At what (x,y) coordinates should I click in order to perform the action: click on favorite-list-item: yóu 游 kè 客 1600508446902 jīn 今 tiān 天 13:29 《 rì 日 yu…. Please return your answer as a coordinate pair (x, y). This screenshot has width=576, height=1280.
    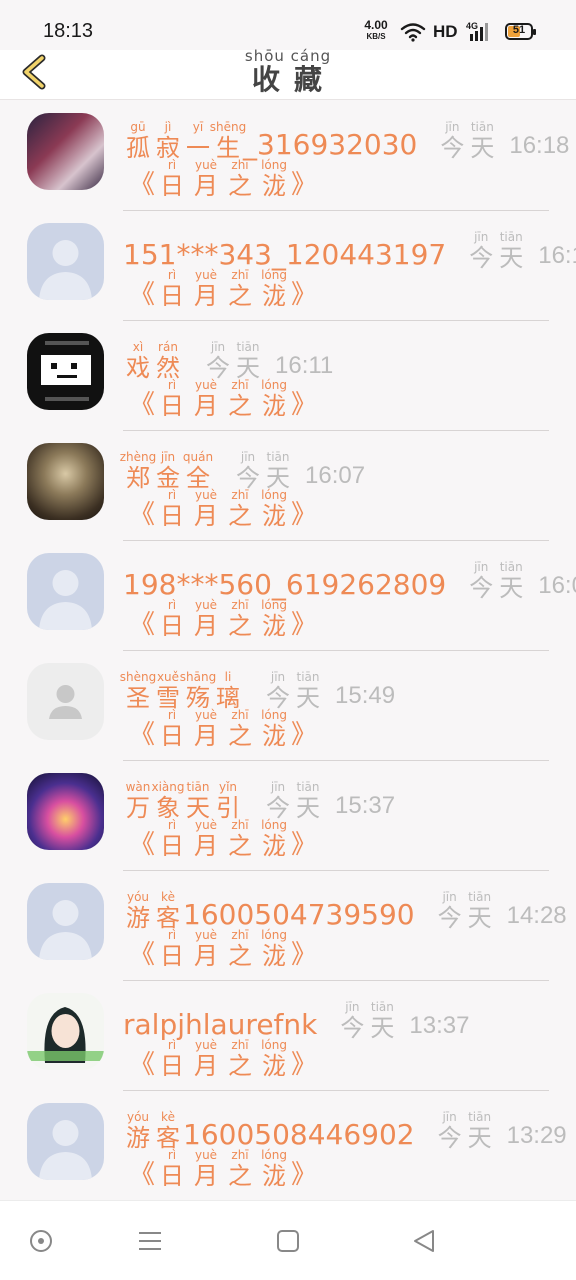
    Looking at the image, I should click on (288, 1146).